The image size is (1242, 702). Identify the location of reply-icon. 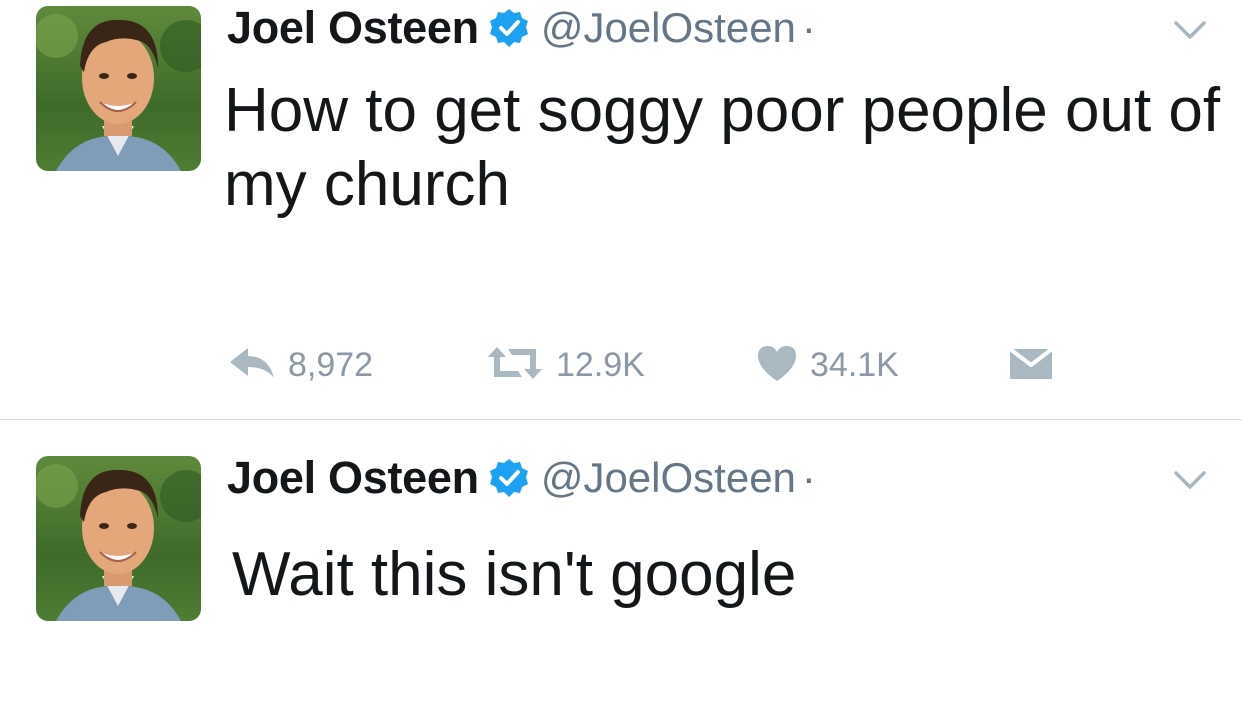
(252, 365).